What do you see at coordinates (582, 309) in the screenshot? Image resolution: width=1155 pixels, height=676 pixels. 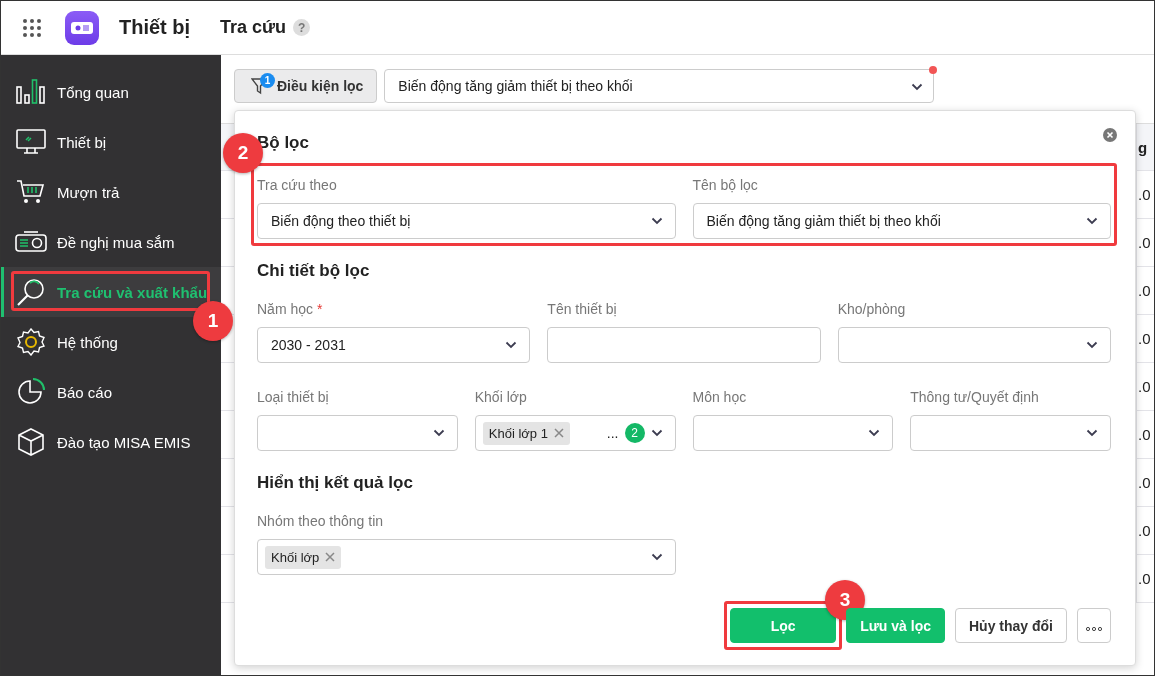 I see `field-label: Tên thiết bị` at bounding box center [582, 309].